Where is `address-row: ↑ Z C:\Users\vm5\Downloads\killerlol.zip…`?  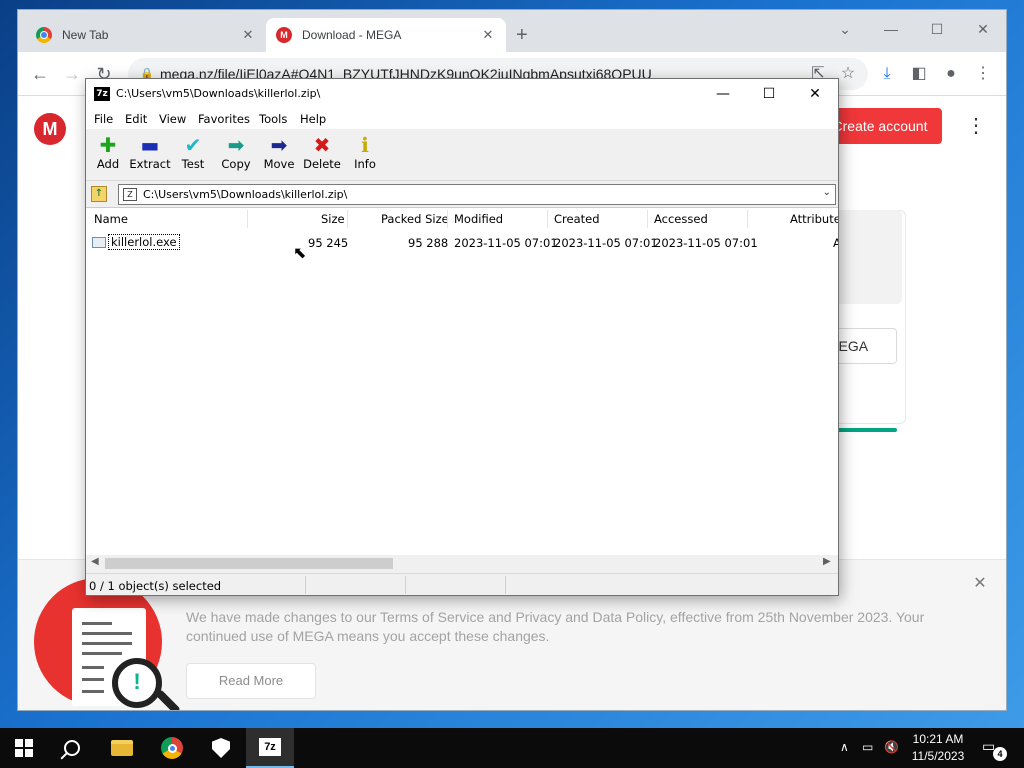 address-row: ↑ Z C:\Users\vm5\Downloads\killerlol.zip… is located at coordinates (462, 194).